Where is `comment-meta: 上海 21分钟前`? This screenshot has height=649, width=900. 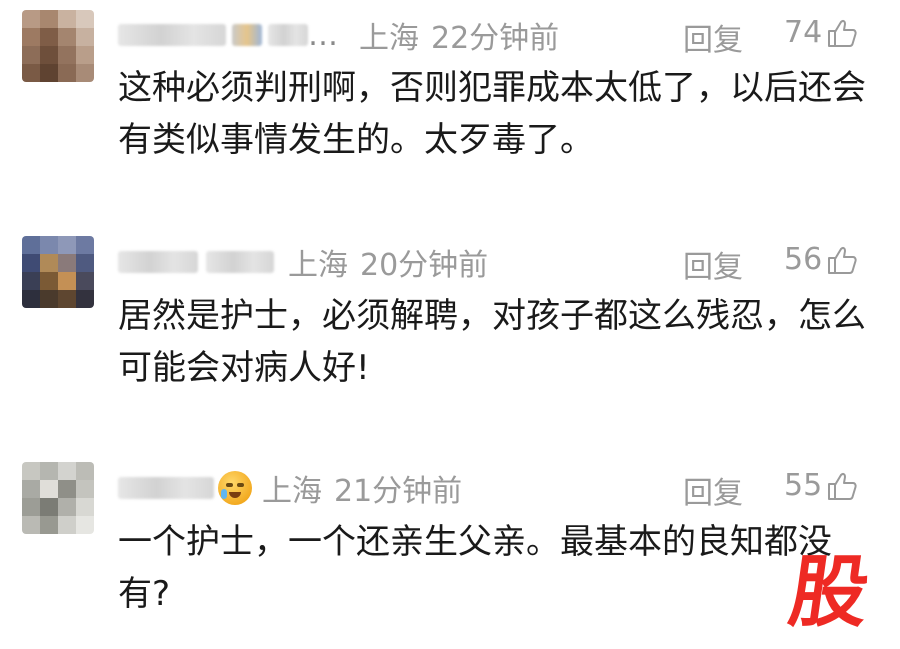 comment-meta: 上海 21分钟前 is located at coordinates (290, 488).